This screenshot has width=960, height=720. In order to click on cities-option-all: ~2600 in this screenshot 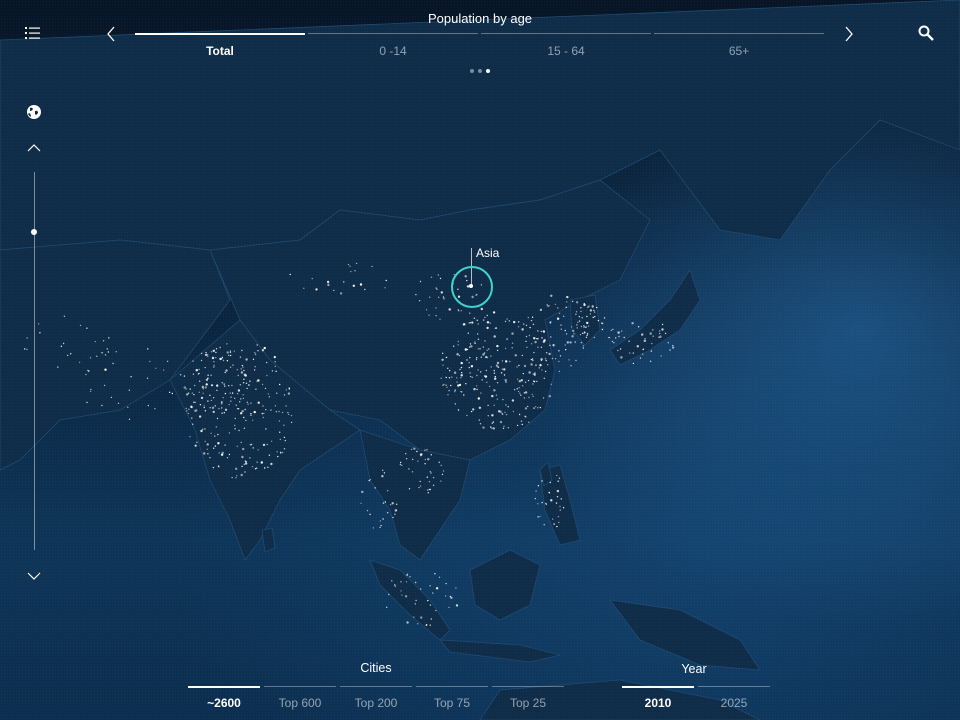, I will do `click(224, 699)`.